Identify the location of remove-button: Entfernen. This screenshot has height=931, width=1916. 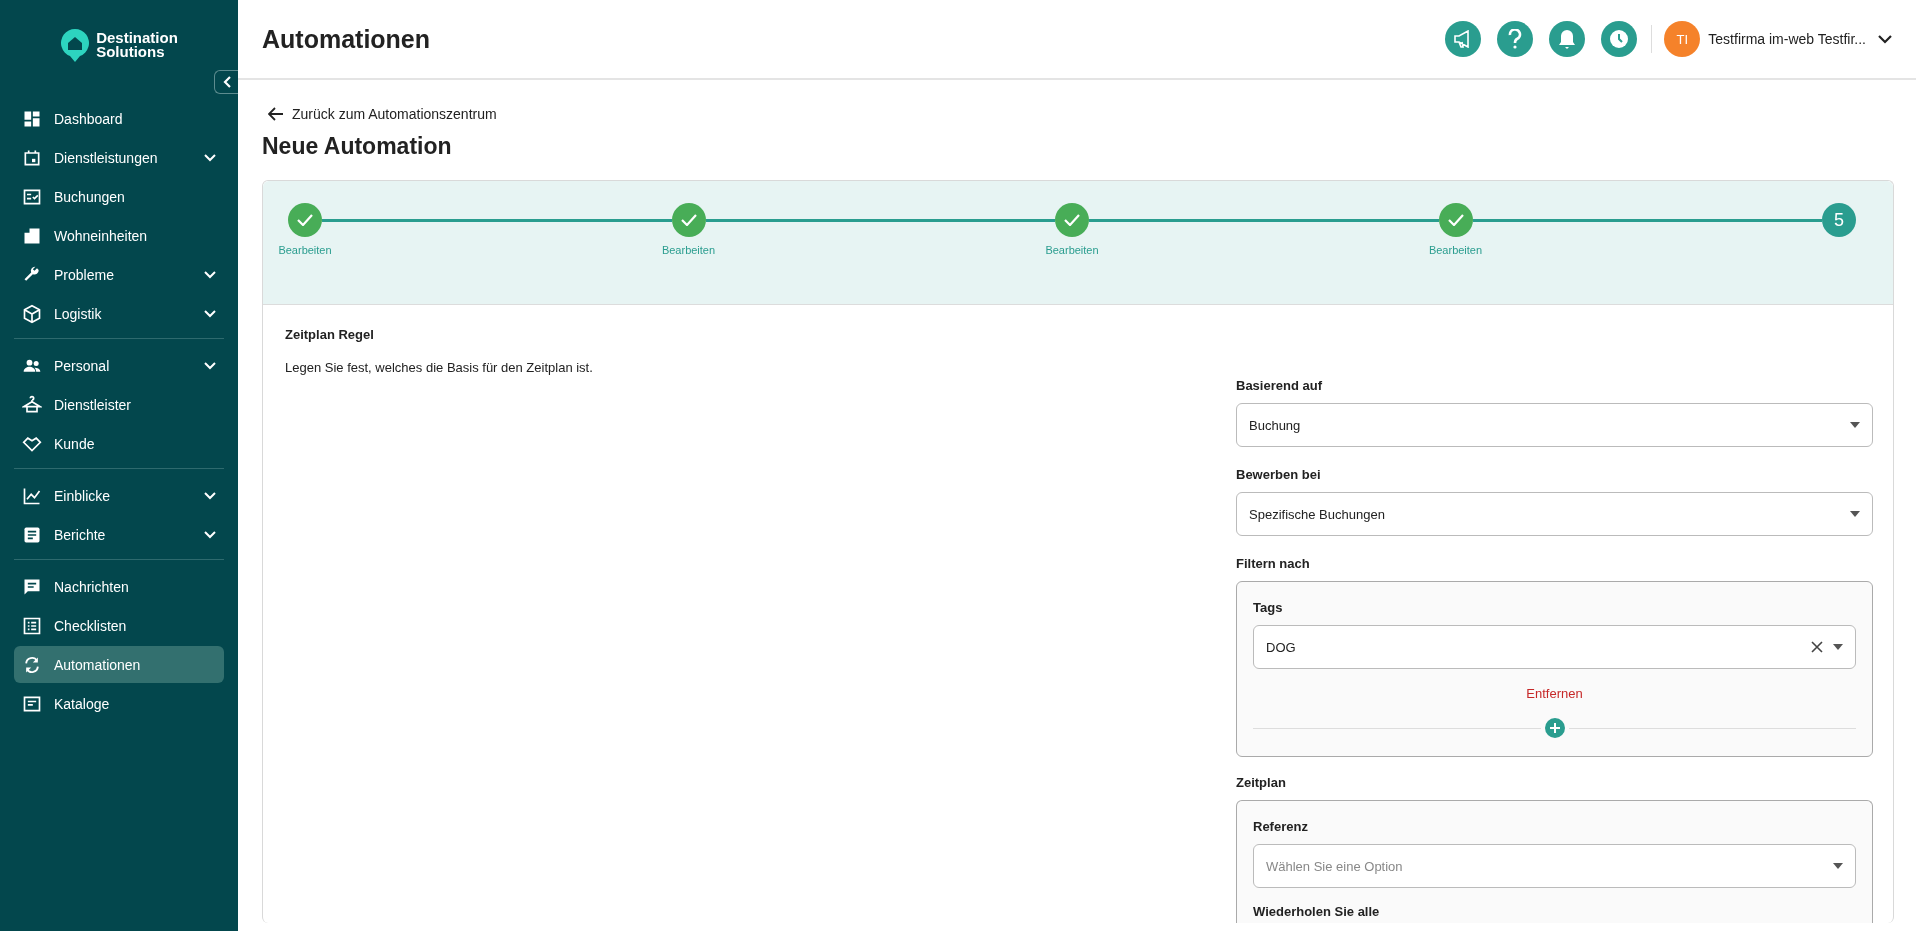
(1554, 693).